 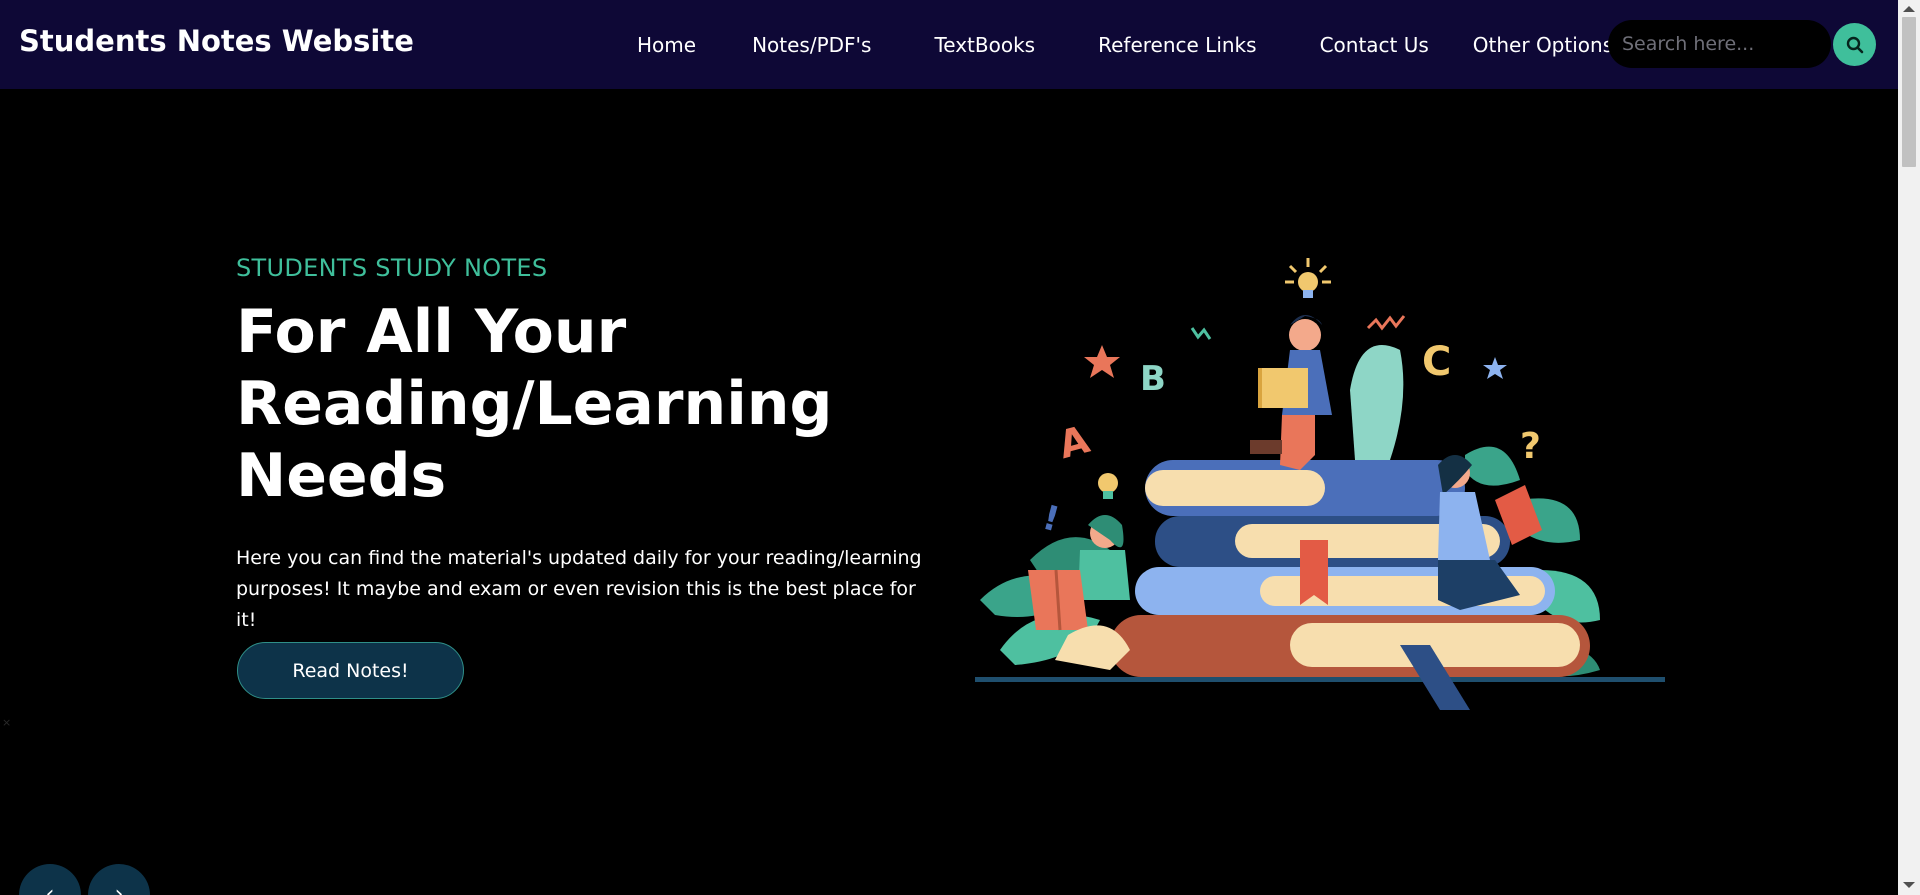 I want to click on headline-line-1: For All Your, so click(x=431, y=332).